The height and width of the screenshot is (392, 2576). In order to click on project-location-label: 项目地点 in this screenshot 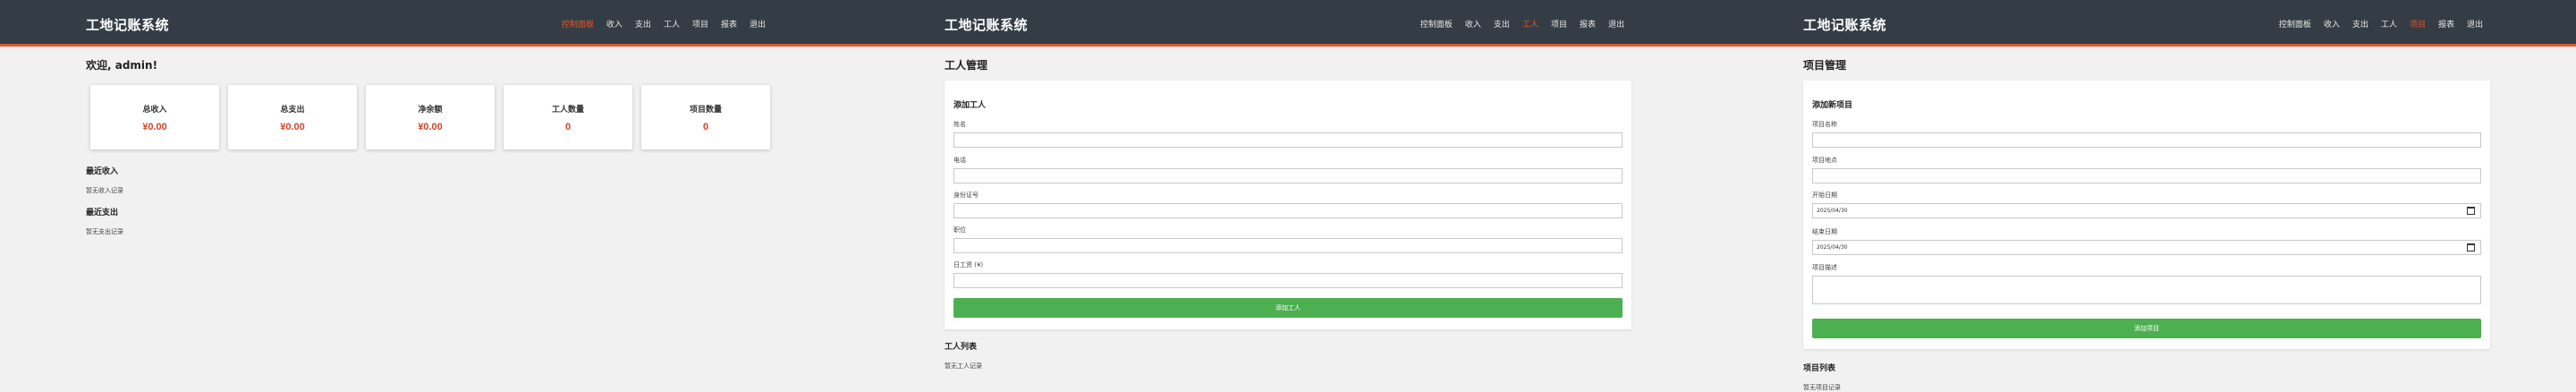, I will do `click(1824, 160)`.